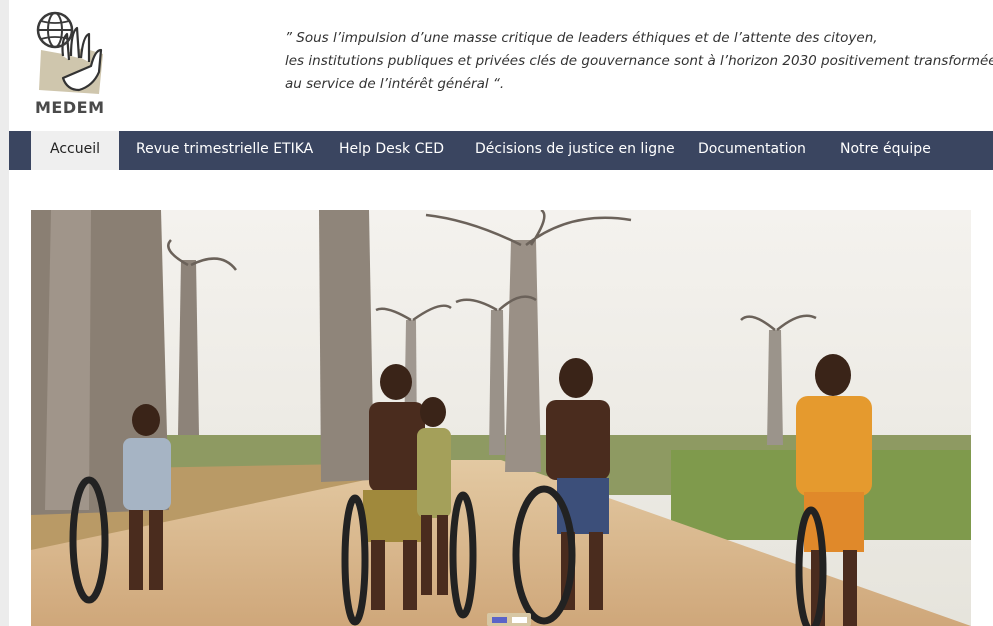 This screenshot has width=993, height=626. I want to click on nav-item-notre-equipe: Notre équipe, so click(885, 150).